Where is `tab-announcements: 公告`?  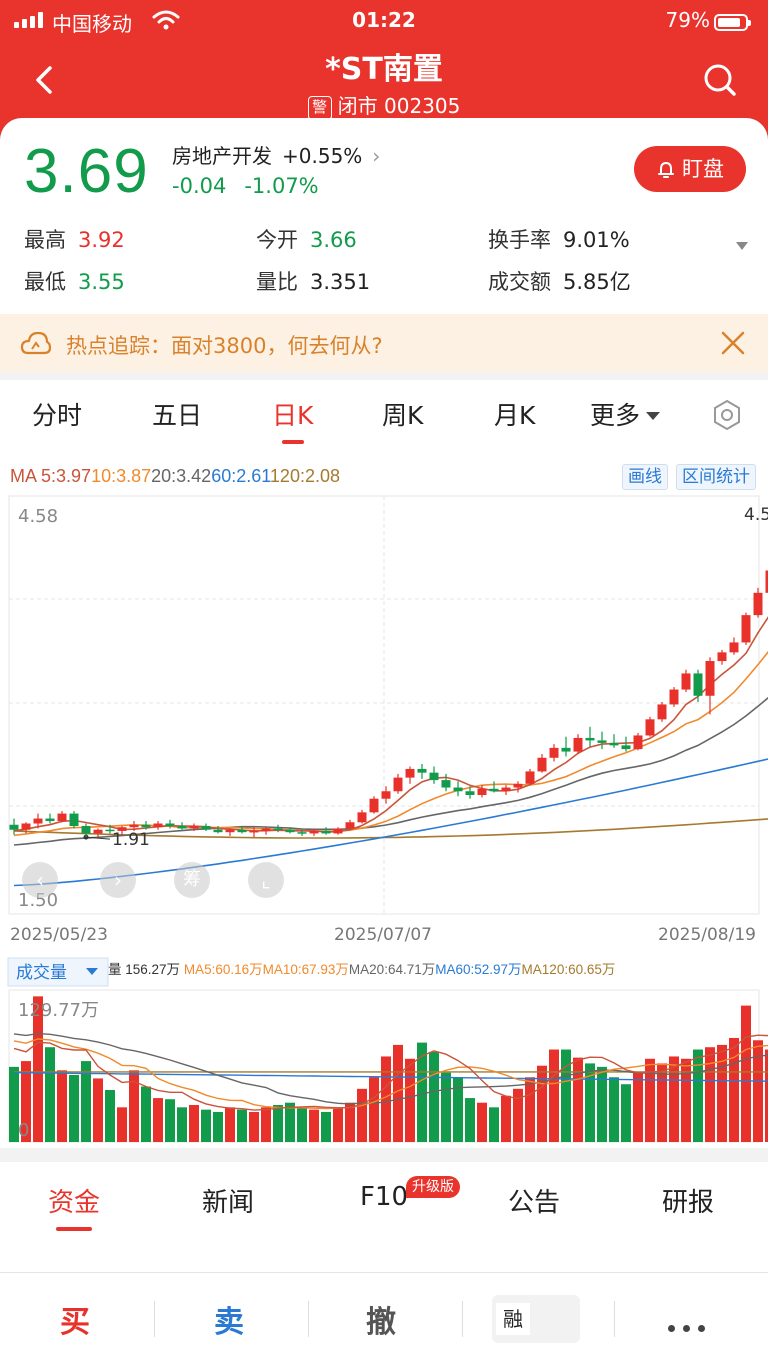
tab-announcements: 公告 is located at coordinates (534, 1200).